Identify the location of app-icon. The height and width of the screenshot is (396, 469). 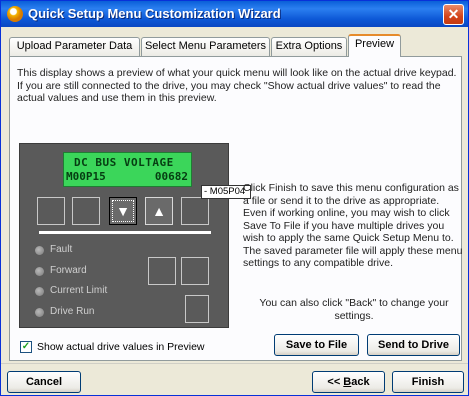
(15, 14).